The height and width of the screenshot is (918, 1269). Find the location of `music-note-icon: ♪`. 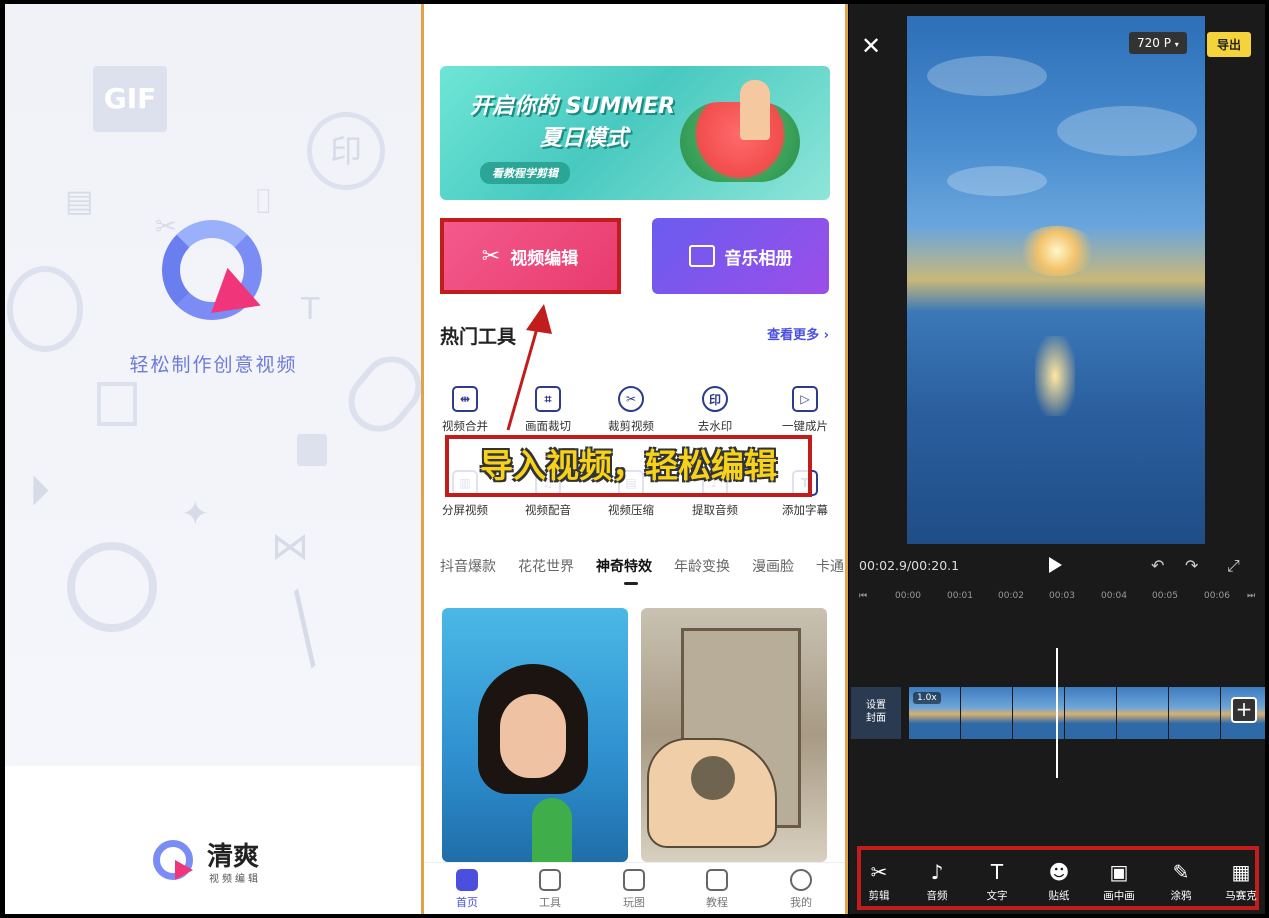

music-note-icon: ♪ is located at coordinates (937, 872).